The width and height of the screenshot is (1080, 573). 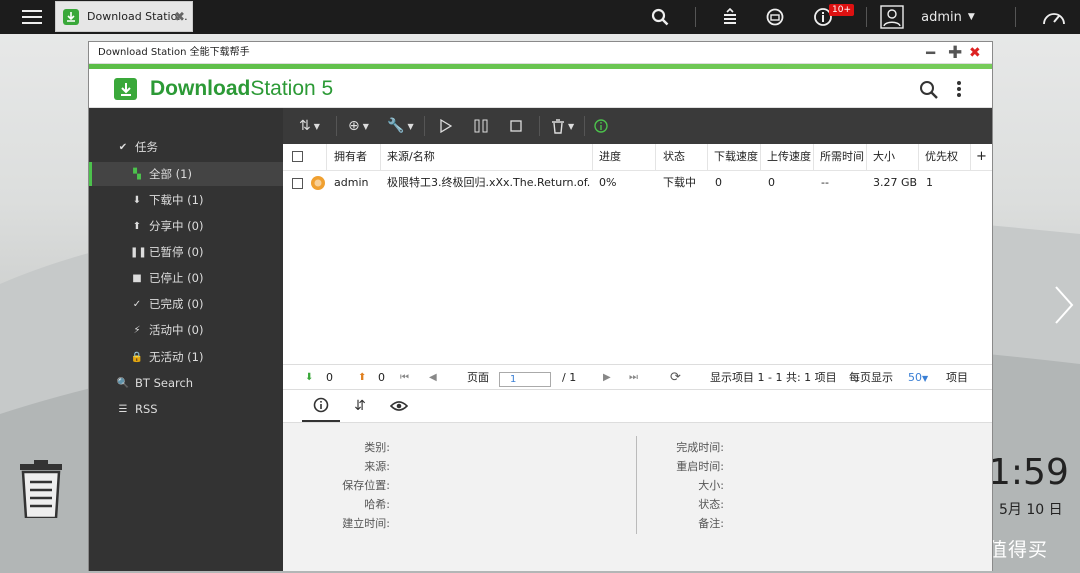 I want to click on user-avatar, so click(x=892, y=17).